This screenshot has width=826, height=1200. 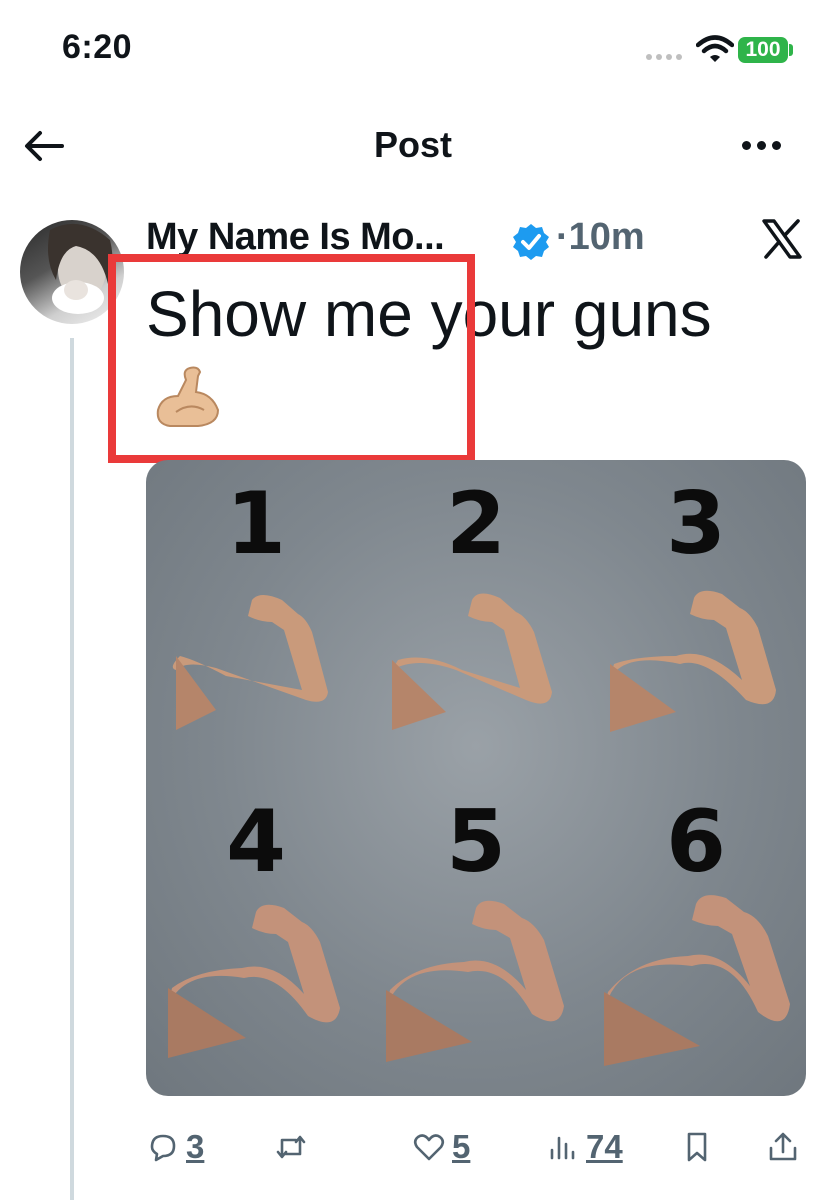 I want to click on wifi-icon, so click(x=715, y=48).